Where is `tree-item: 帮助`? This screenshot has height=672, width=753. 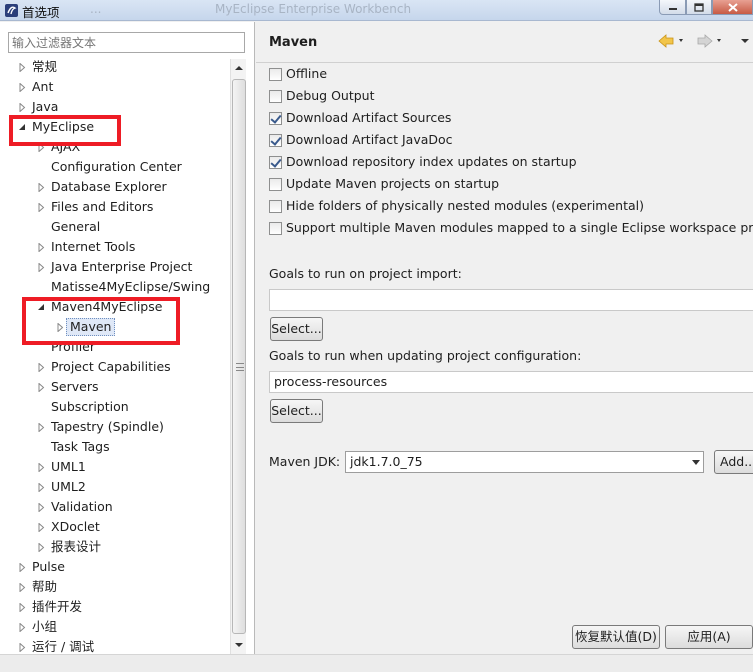 tree-item: 帮助 is located at coordinates (115, 587).